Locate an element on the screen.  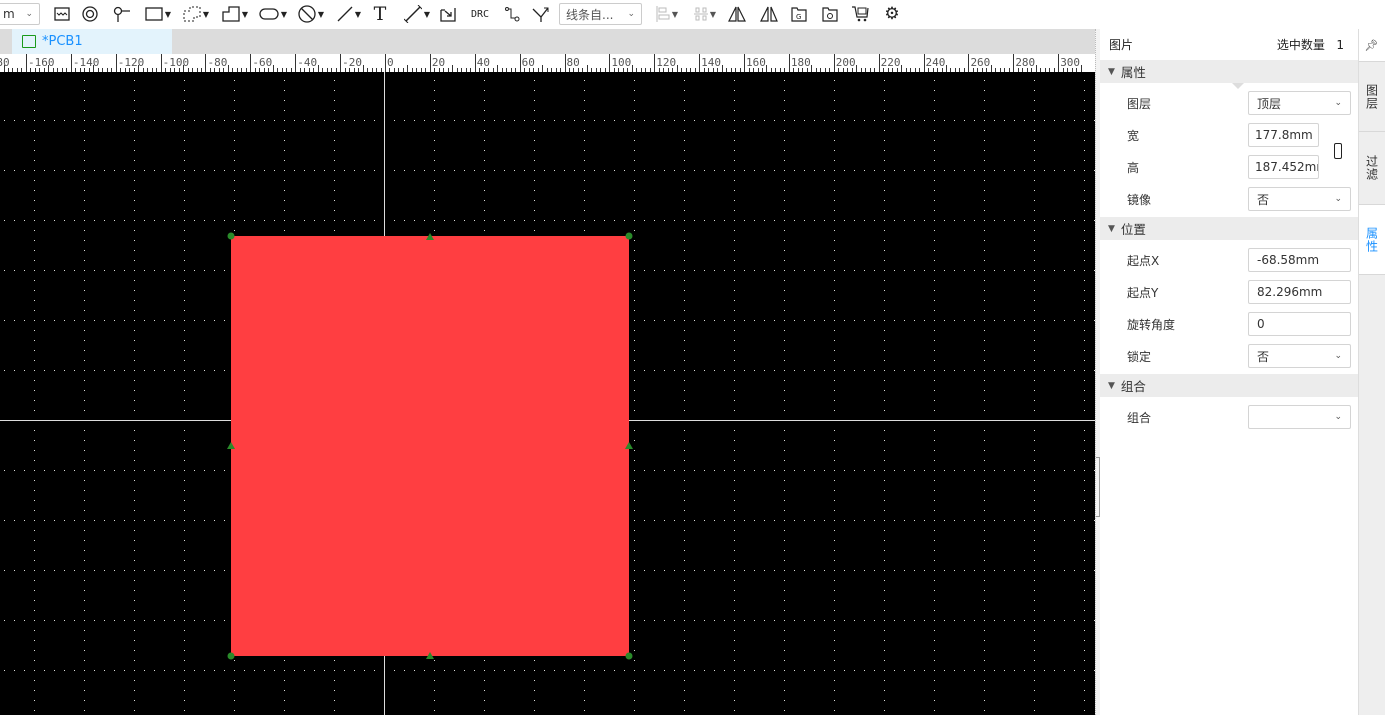
unit-value: m is located at coordinates (9, 14).